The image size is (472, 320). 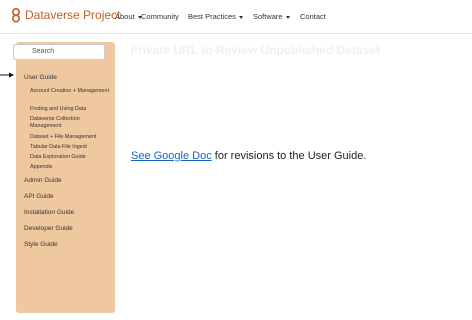 I want to click on sidebar-item-installation-guide: Installation Guide, so click(x=49, y=212).